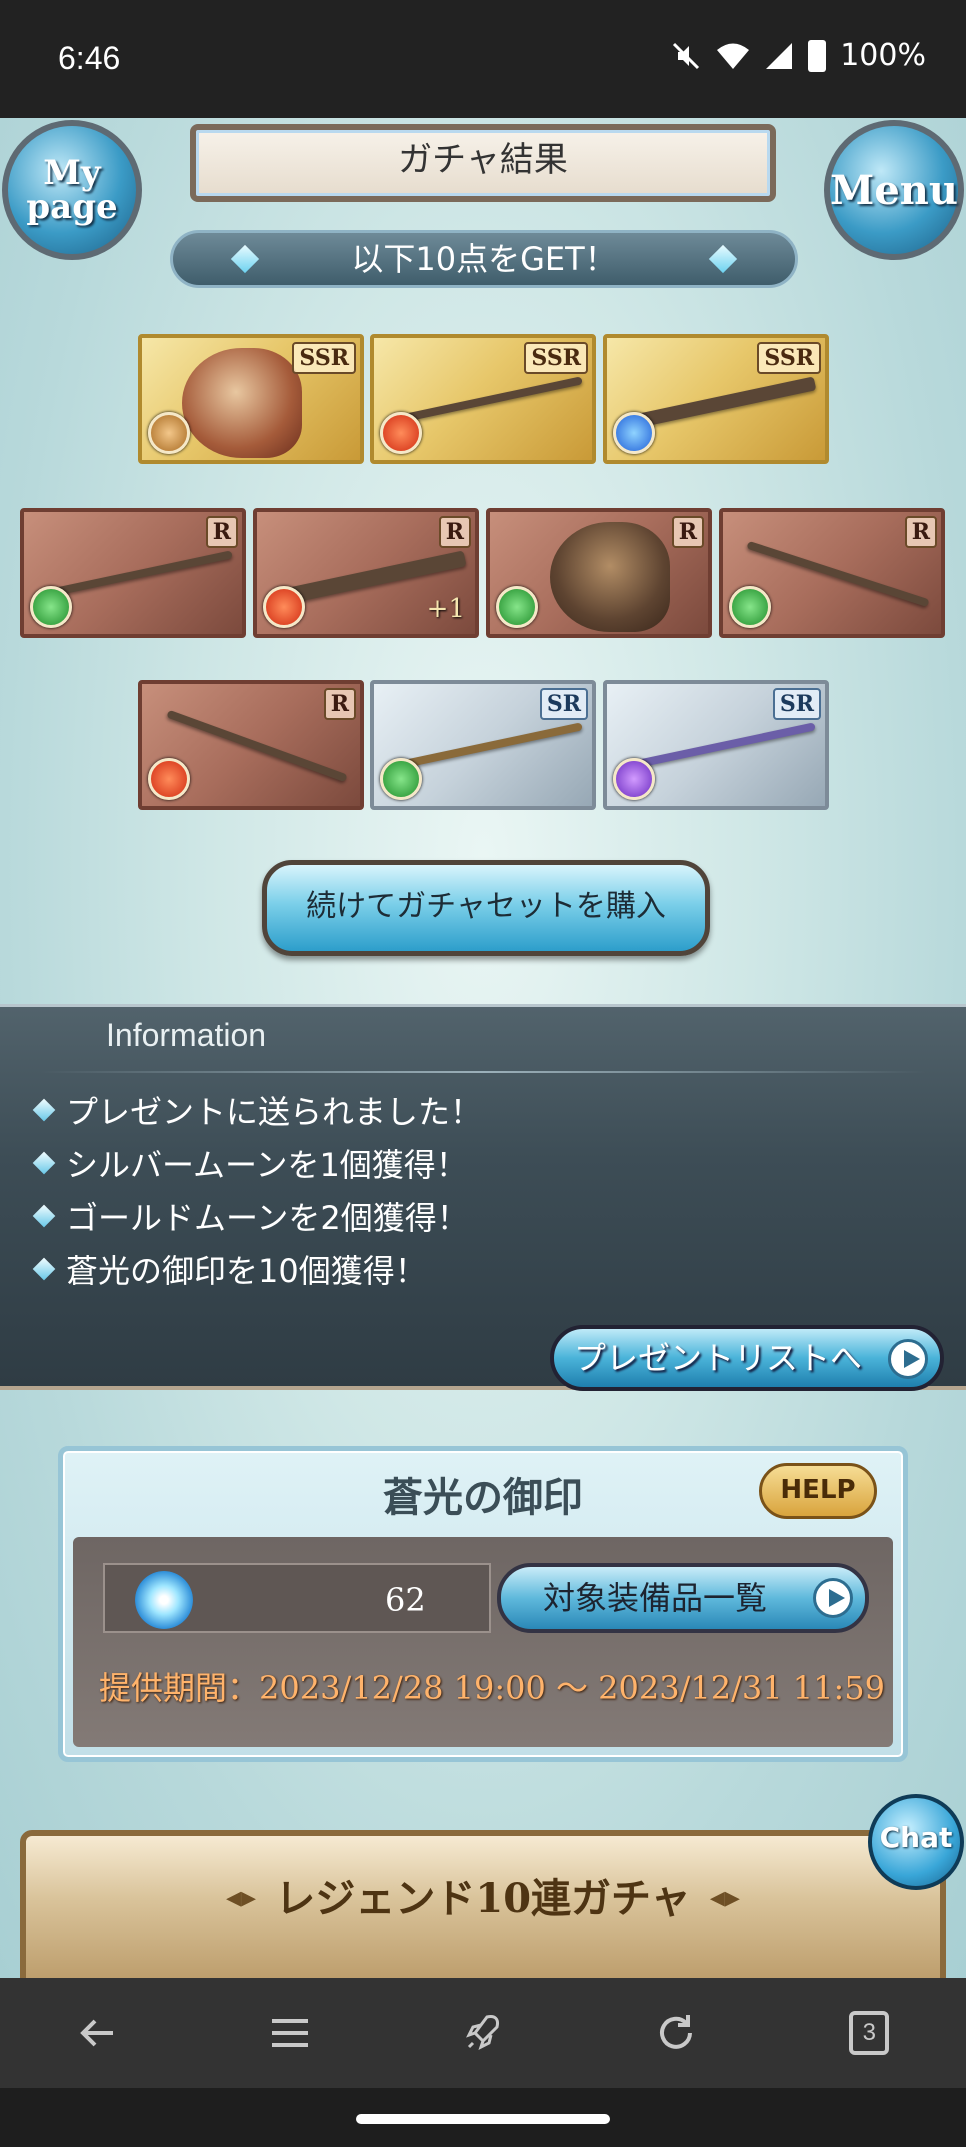 This screenshot has height=2147, width=966. I want to click on gesture-bar, so click(483, 2117).